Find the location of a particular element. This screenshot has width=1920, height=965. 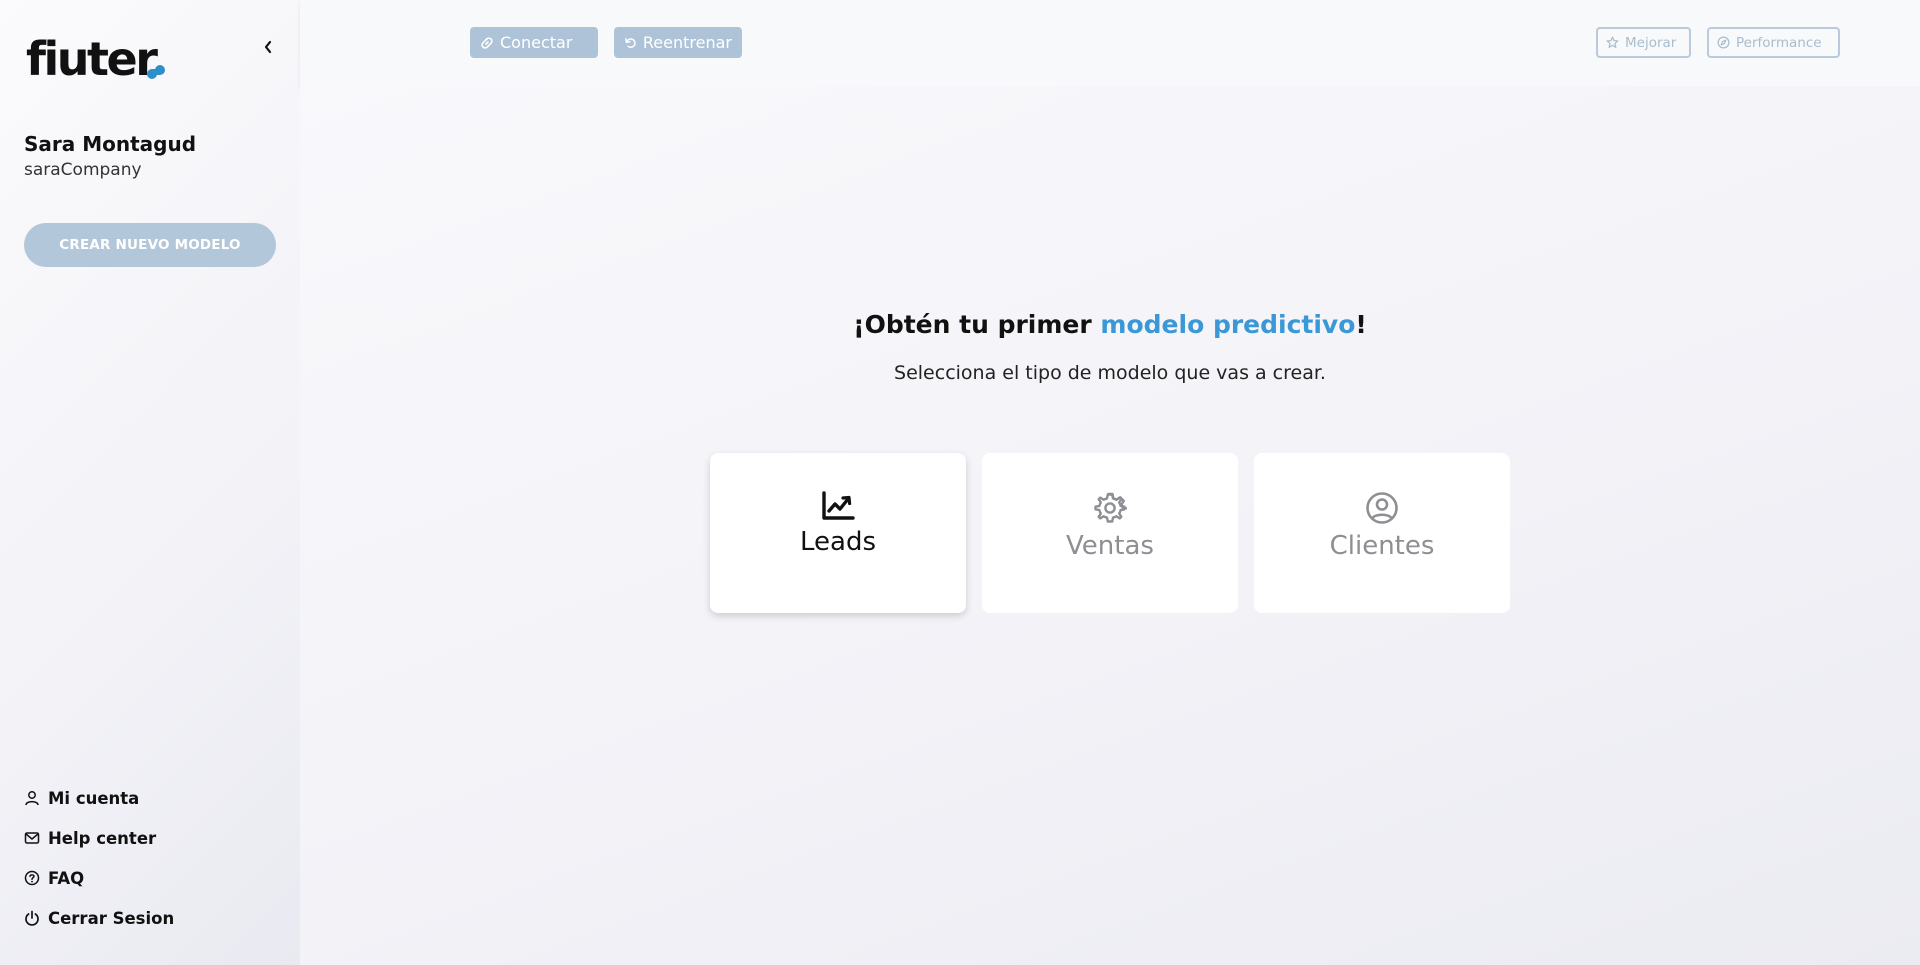

model-card-clients: Clientes is located at coordinates (1382, 533).